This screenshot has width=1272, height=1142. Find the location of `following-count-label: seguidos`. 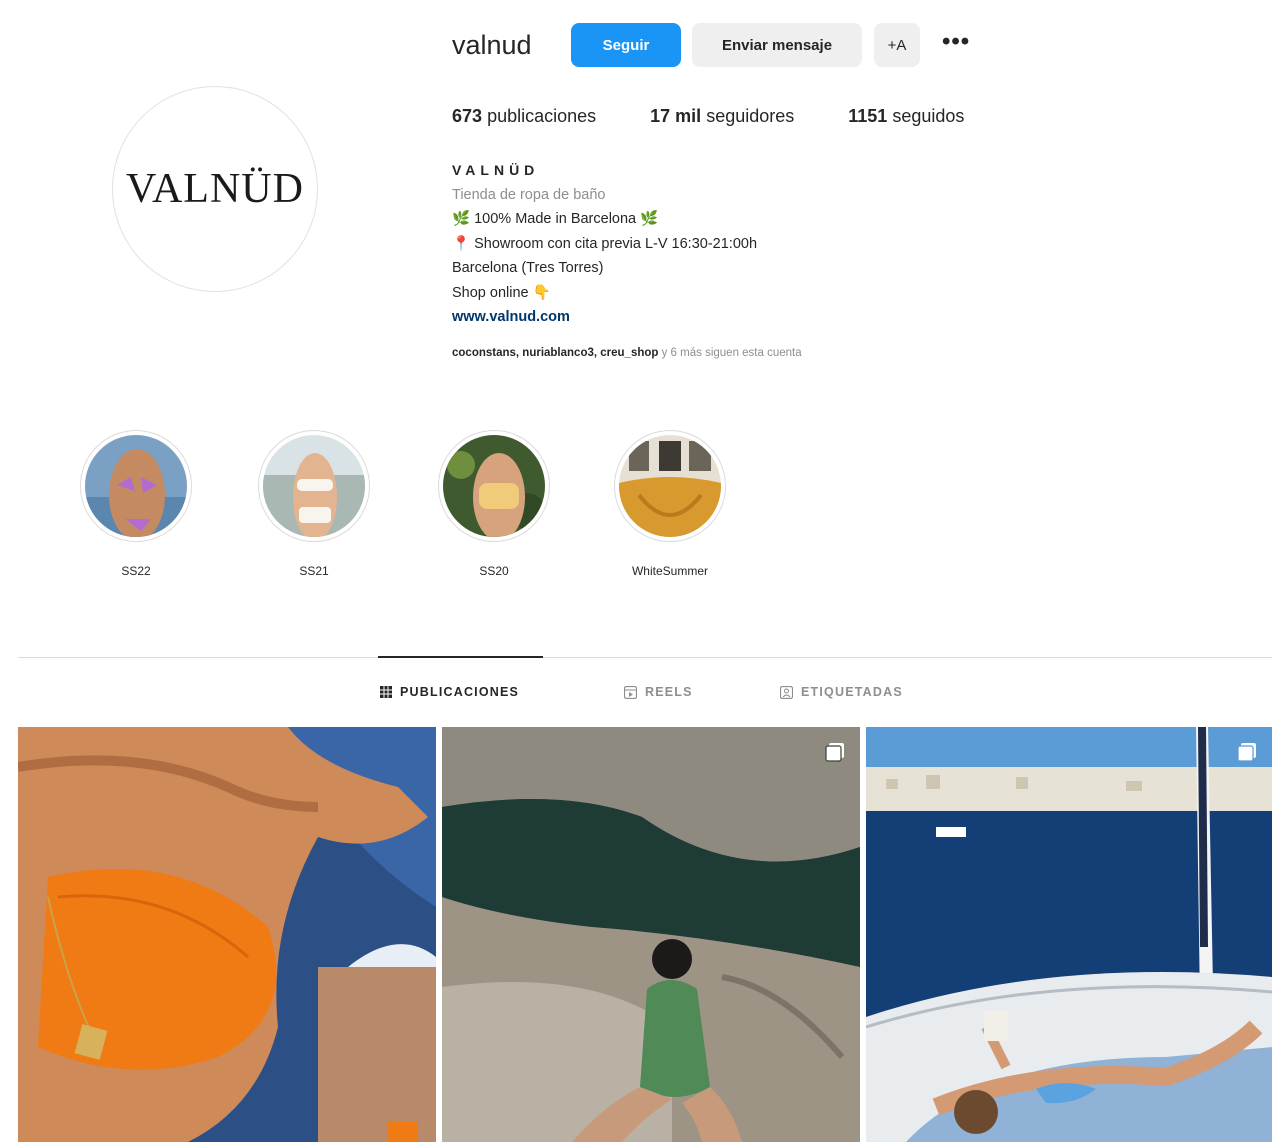

following-count-label: seguidos is located at coordinates (928, 116).